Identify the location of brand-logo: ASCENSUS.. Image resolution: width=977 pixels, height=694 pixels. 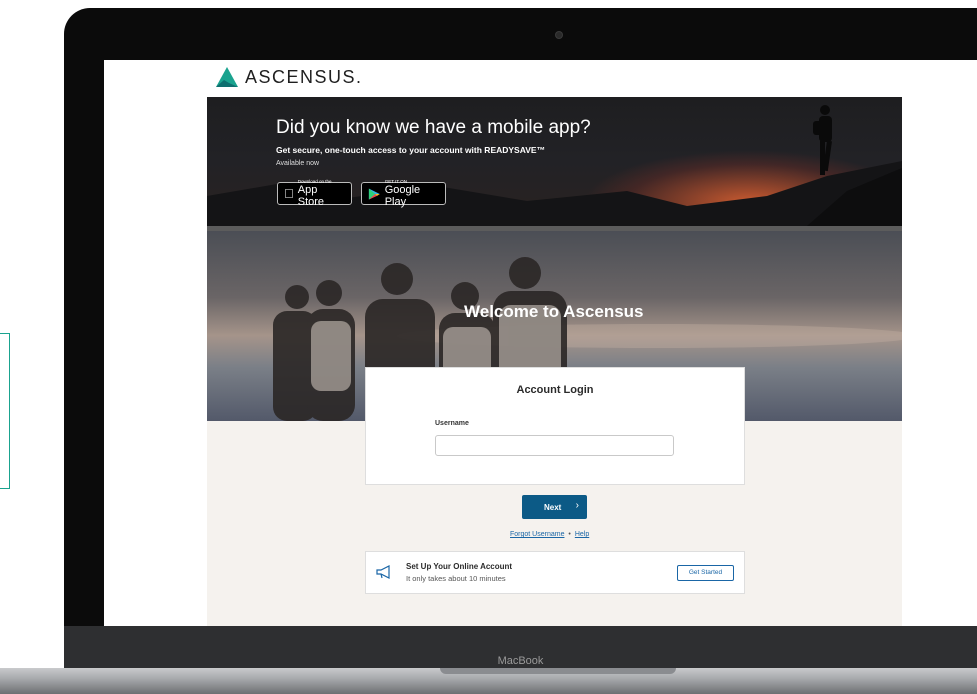
(289, 77).